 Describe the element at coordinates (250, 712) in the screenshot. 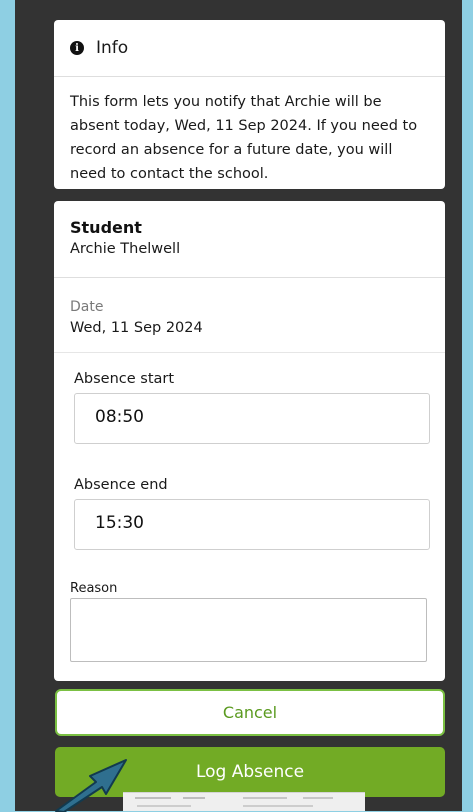

I see `cancel-button: Cancel` at that location.